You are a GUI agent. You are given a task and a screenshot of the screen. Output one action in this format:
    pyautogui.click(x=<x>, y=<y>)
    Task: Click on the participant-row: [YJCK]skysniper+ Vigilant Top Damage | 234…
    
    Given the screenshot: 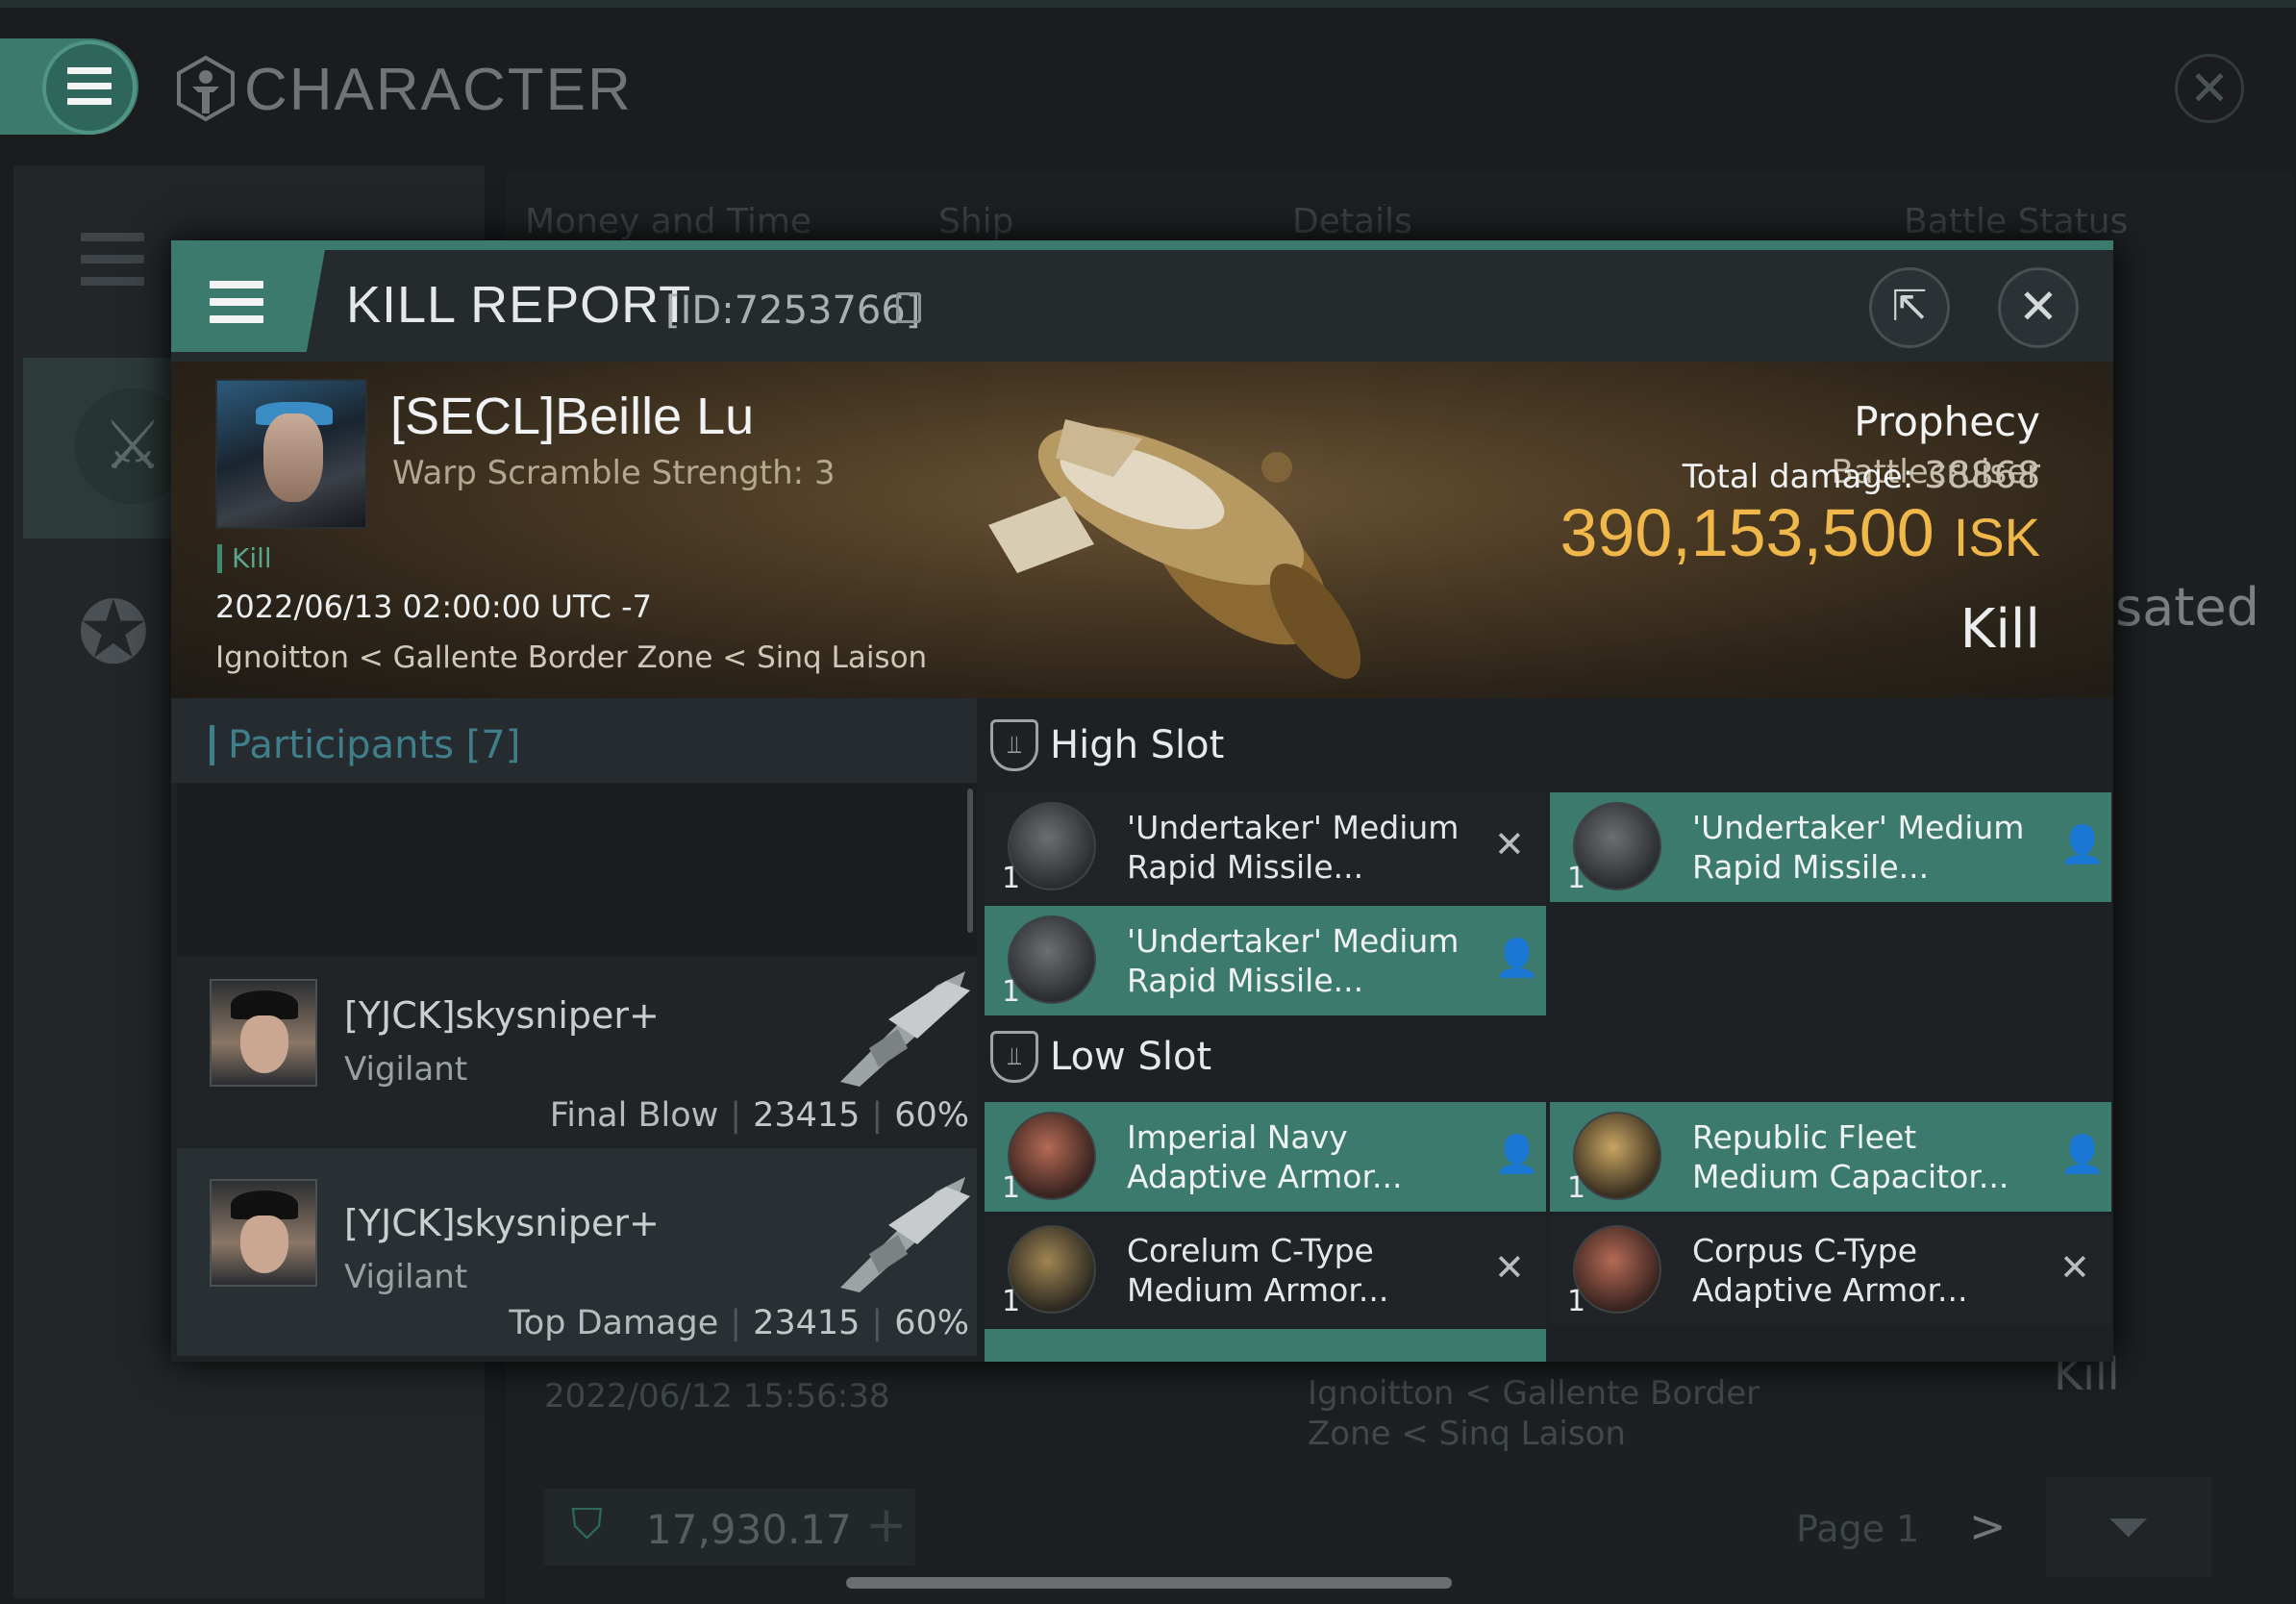 What is the action you would take?
    pyautogui.click(x=577, y=1252)
    